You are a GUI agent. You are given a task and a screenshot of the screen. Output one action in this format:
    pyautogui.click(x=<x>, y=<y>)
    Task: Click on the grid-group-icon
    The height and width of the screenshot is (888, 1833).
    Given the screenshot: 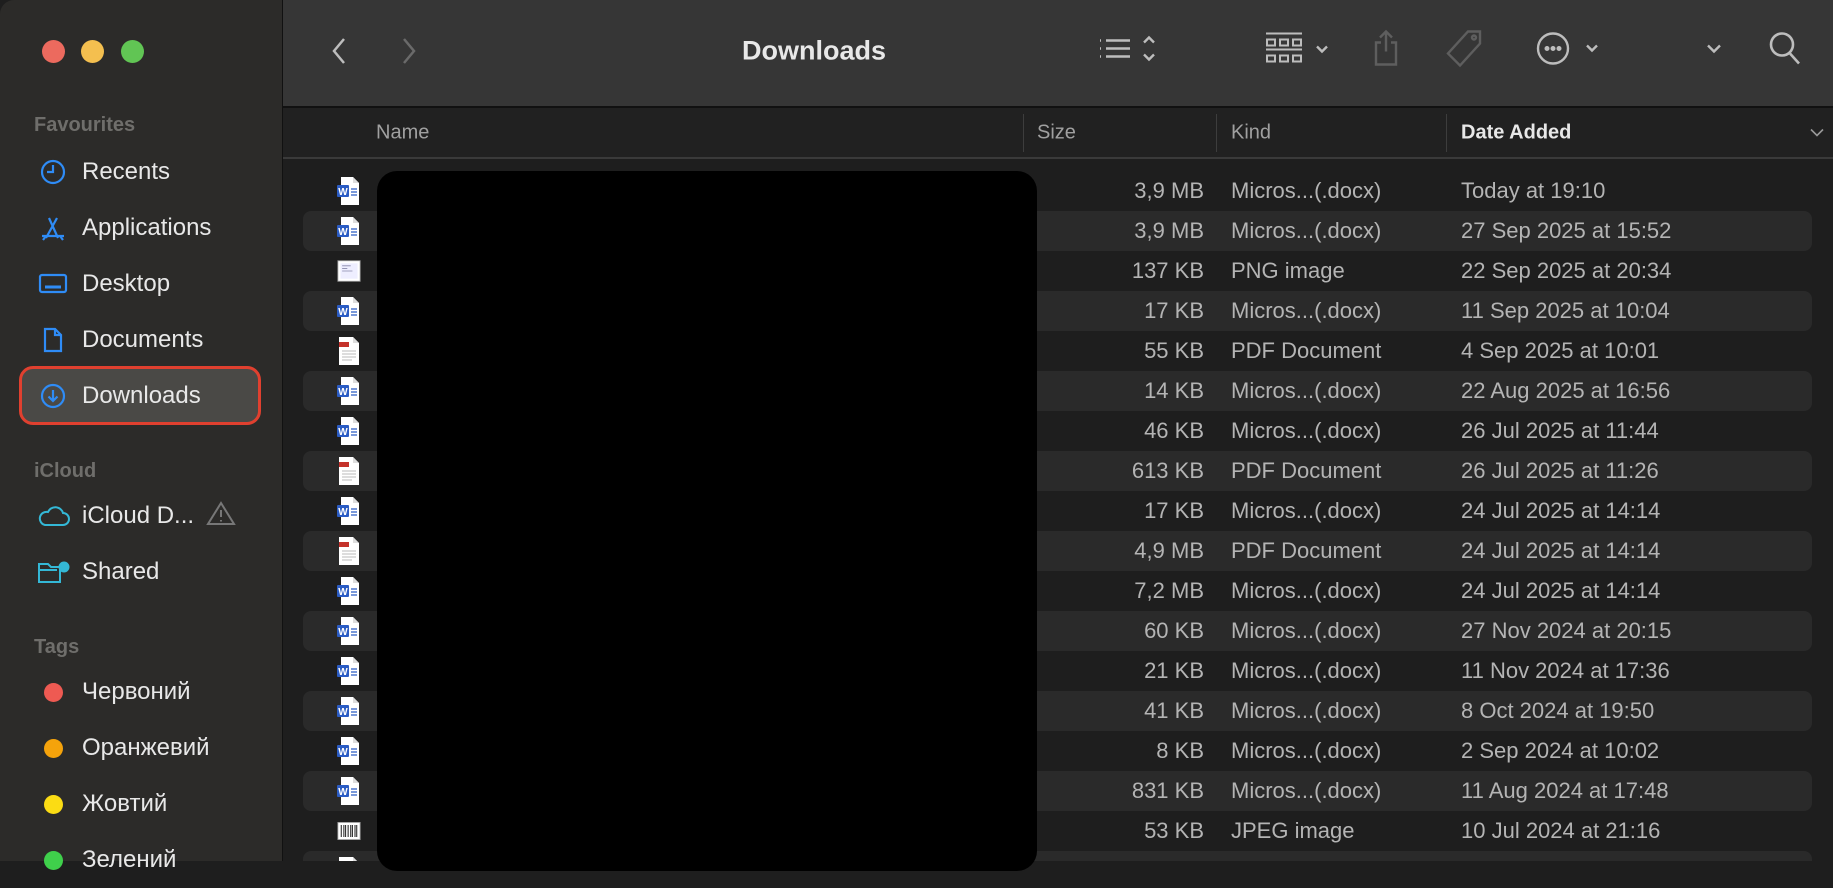 What is the action you would take?
    pyautogui.click(x=1299, y=51)
    